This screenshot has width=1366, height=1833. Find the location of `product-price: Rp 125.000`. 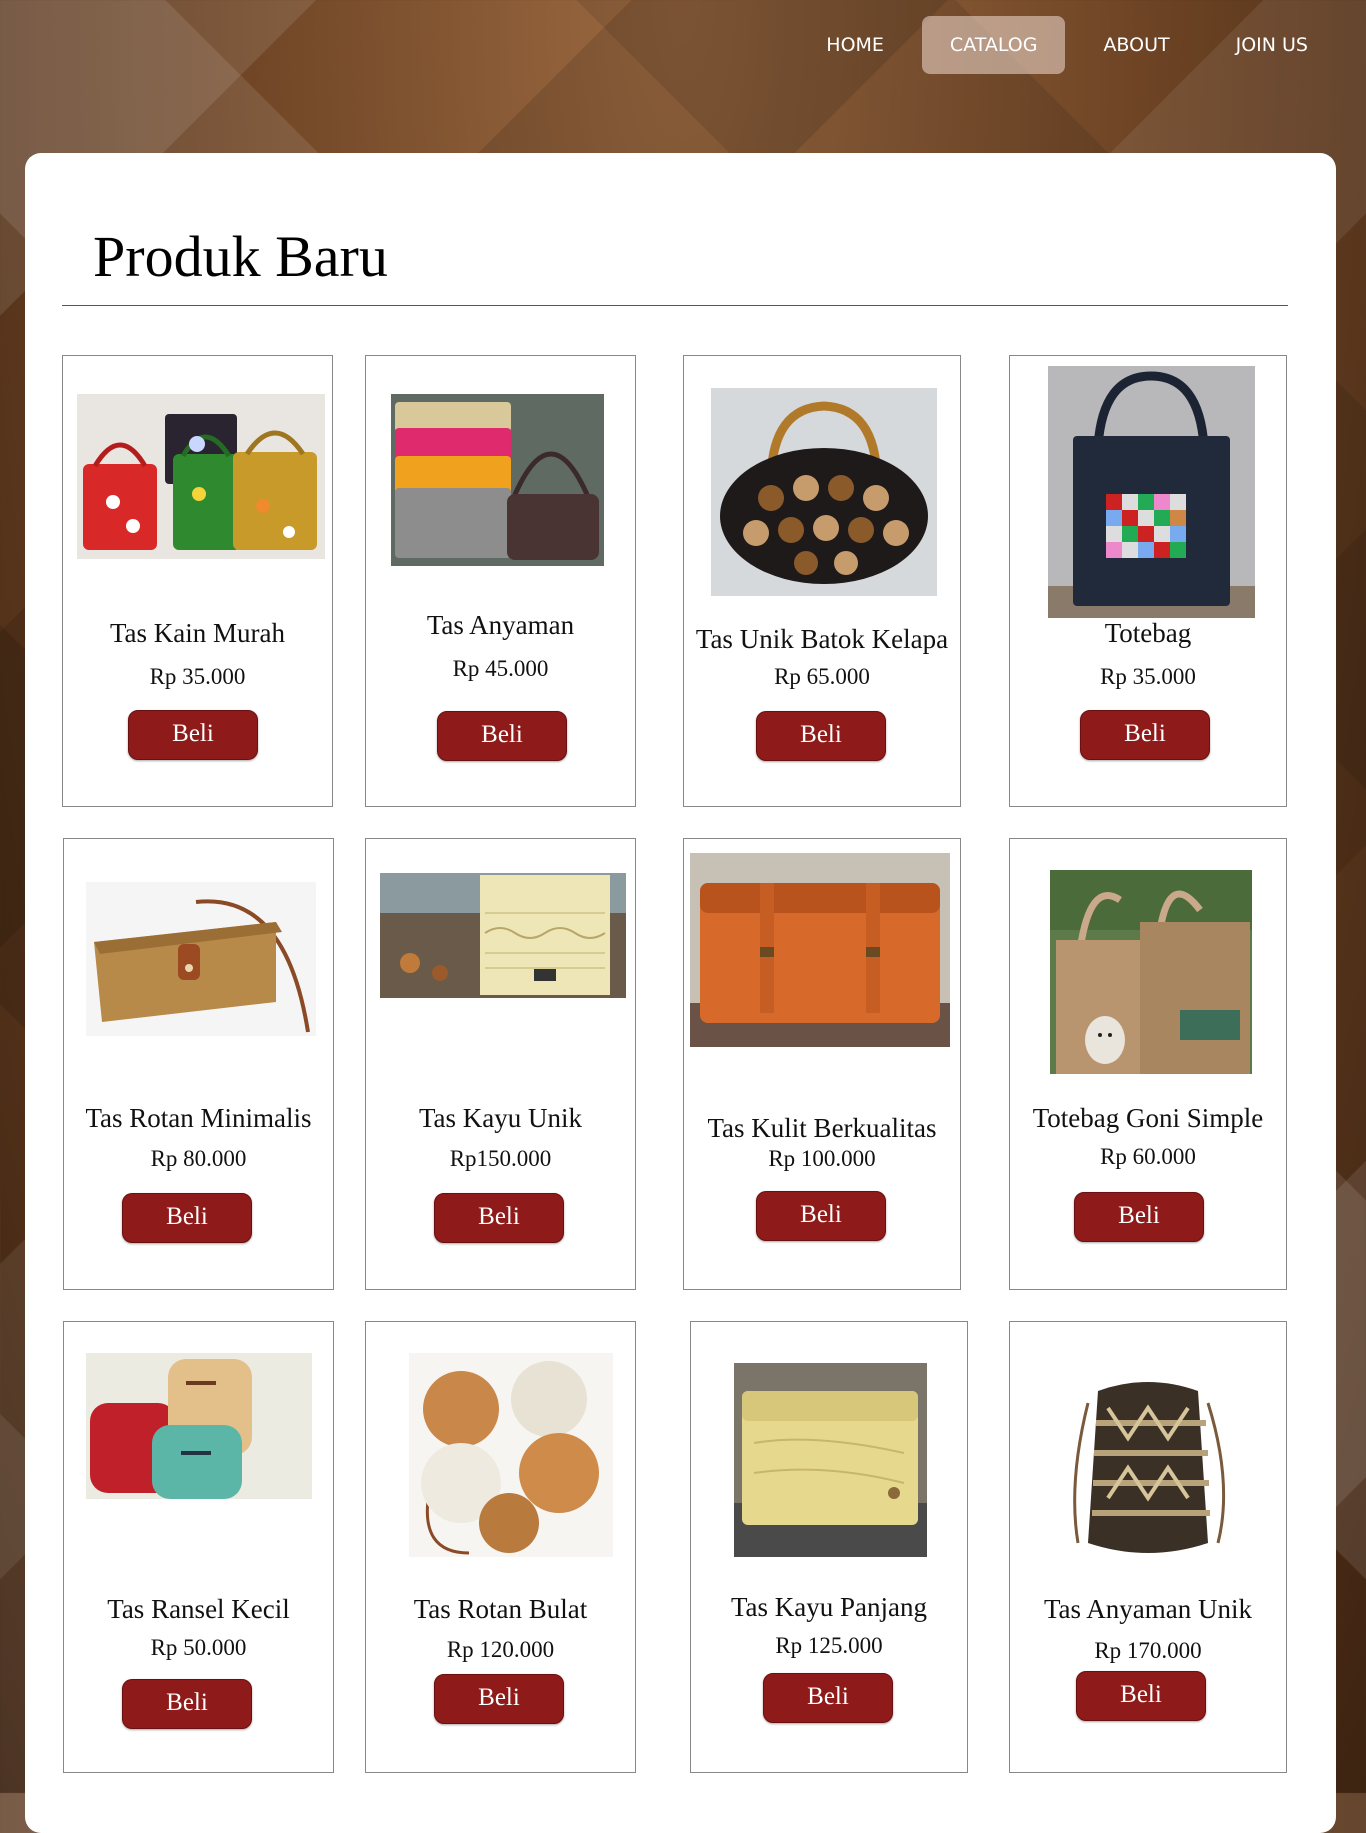

product-price: Rp 125.000 is located at coordinates (829, 1645).